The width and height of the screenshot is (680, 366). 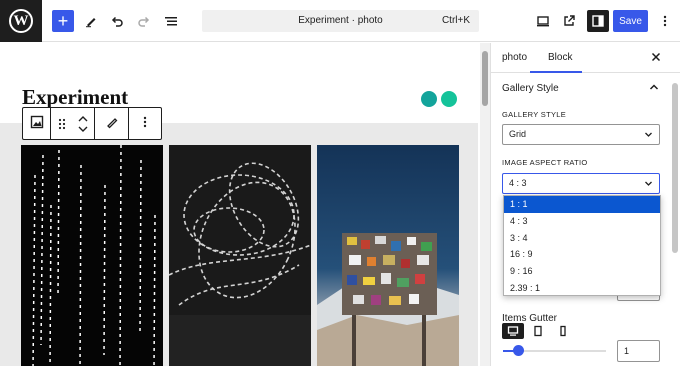 What do you see at coordinates (585, 58) in the screenshot?
I see `sidebar-tabs: photo Block` at bounding box center [585, 58].